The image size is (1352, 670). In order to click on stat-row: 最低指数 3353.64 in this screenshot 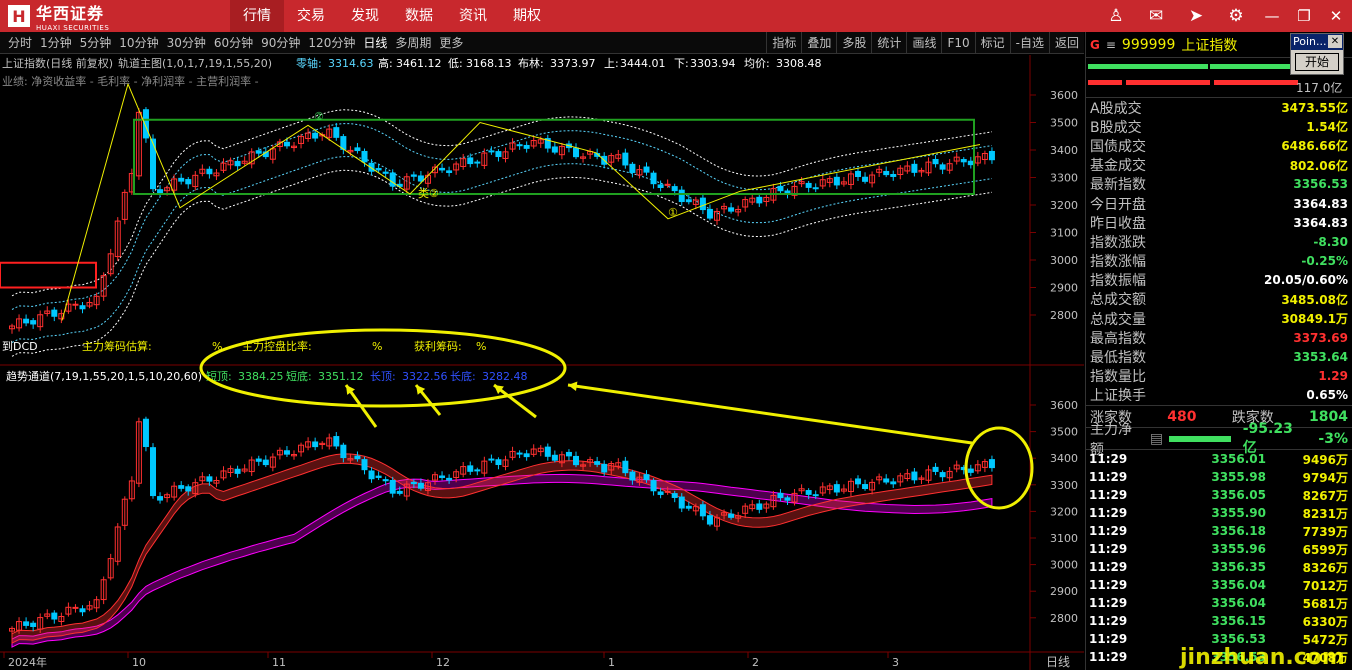, I will do `click(1219, 356)`.